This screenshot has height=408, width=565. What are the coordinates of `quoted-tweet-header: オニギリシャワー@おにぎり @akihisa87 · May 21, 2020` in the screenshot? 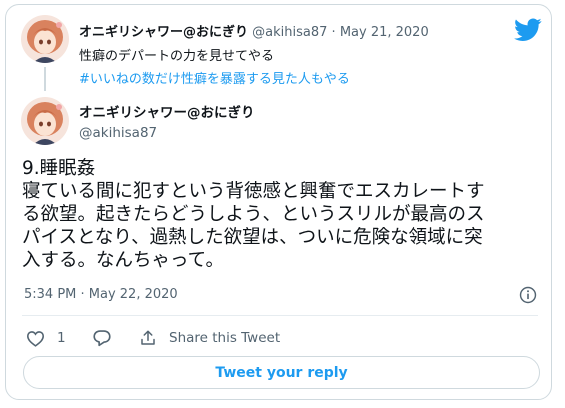 It's located at (254, 30).